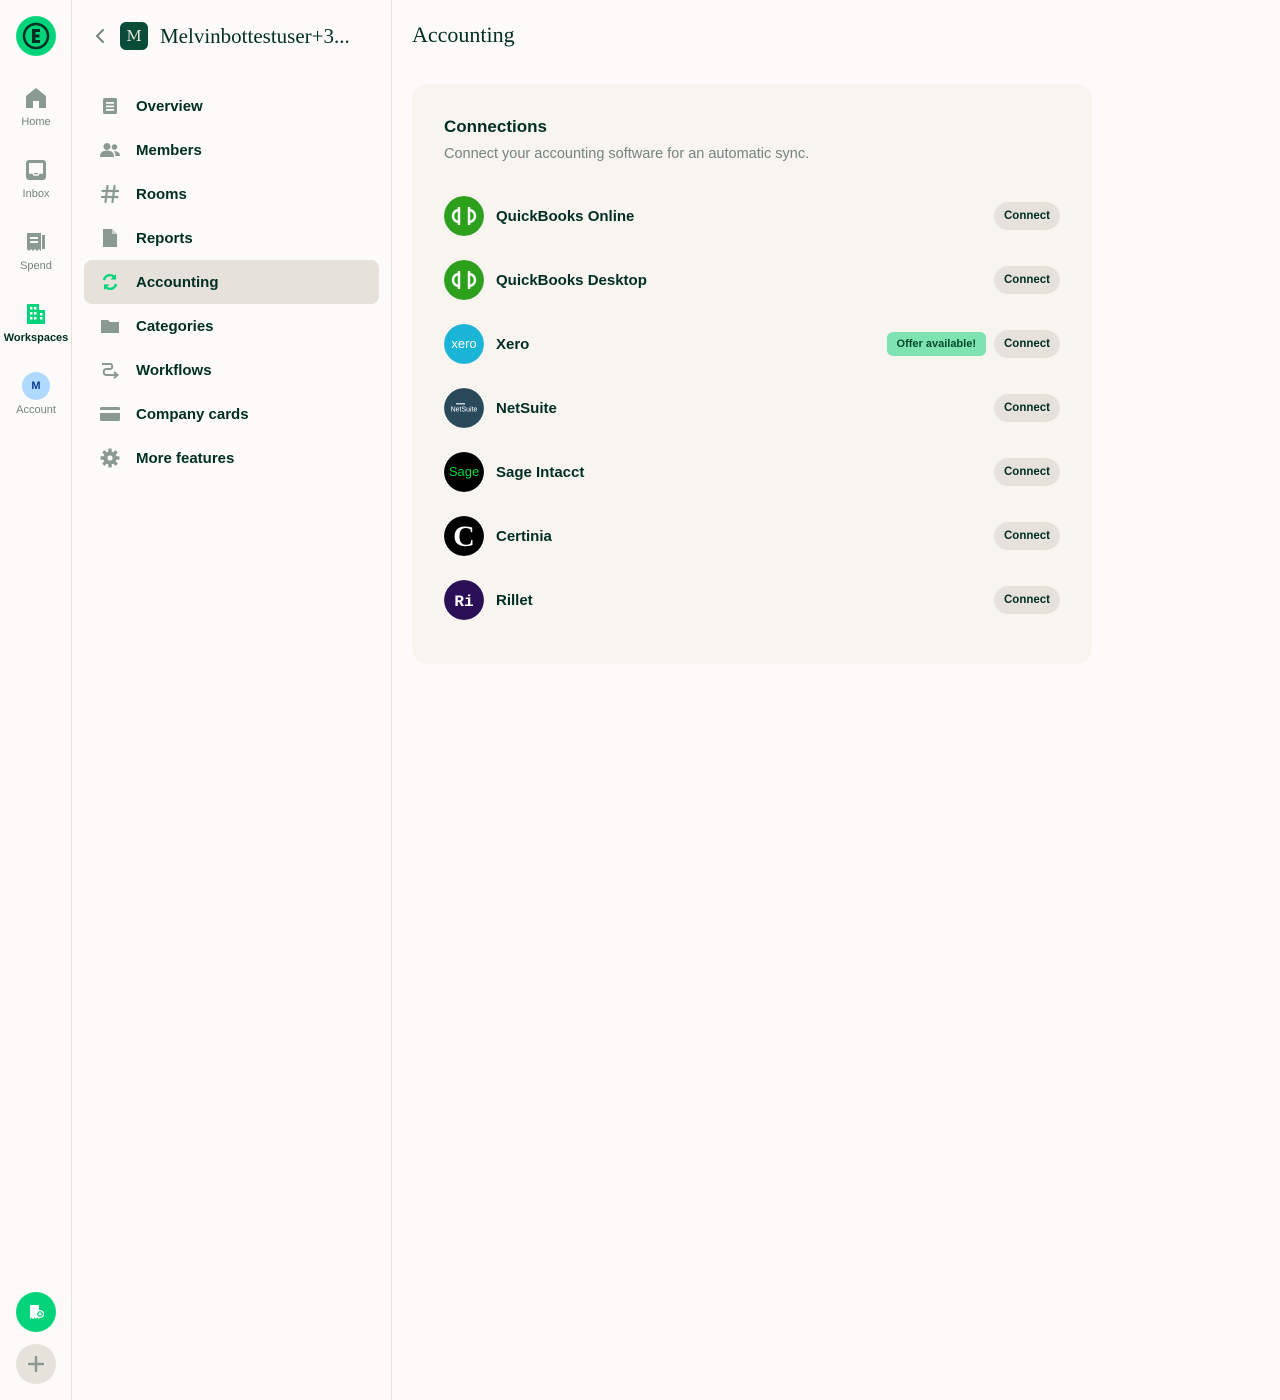 This screenshot has width=1280, height=1400. I want to click on certinia-logo: C, so click(464, 536).